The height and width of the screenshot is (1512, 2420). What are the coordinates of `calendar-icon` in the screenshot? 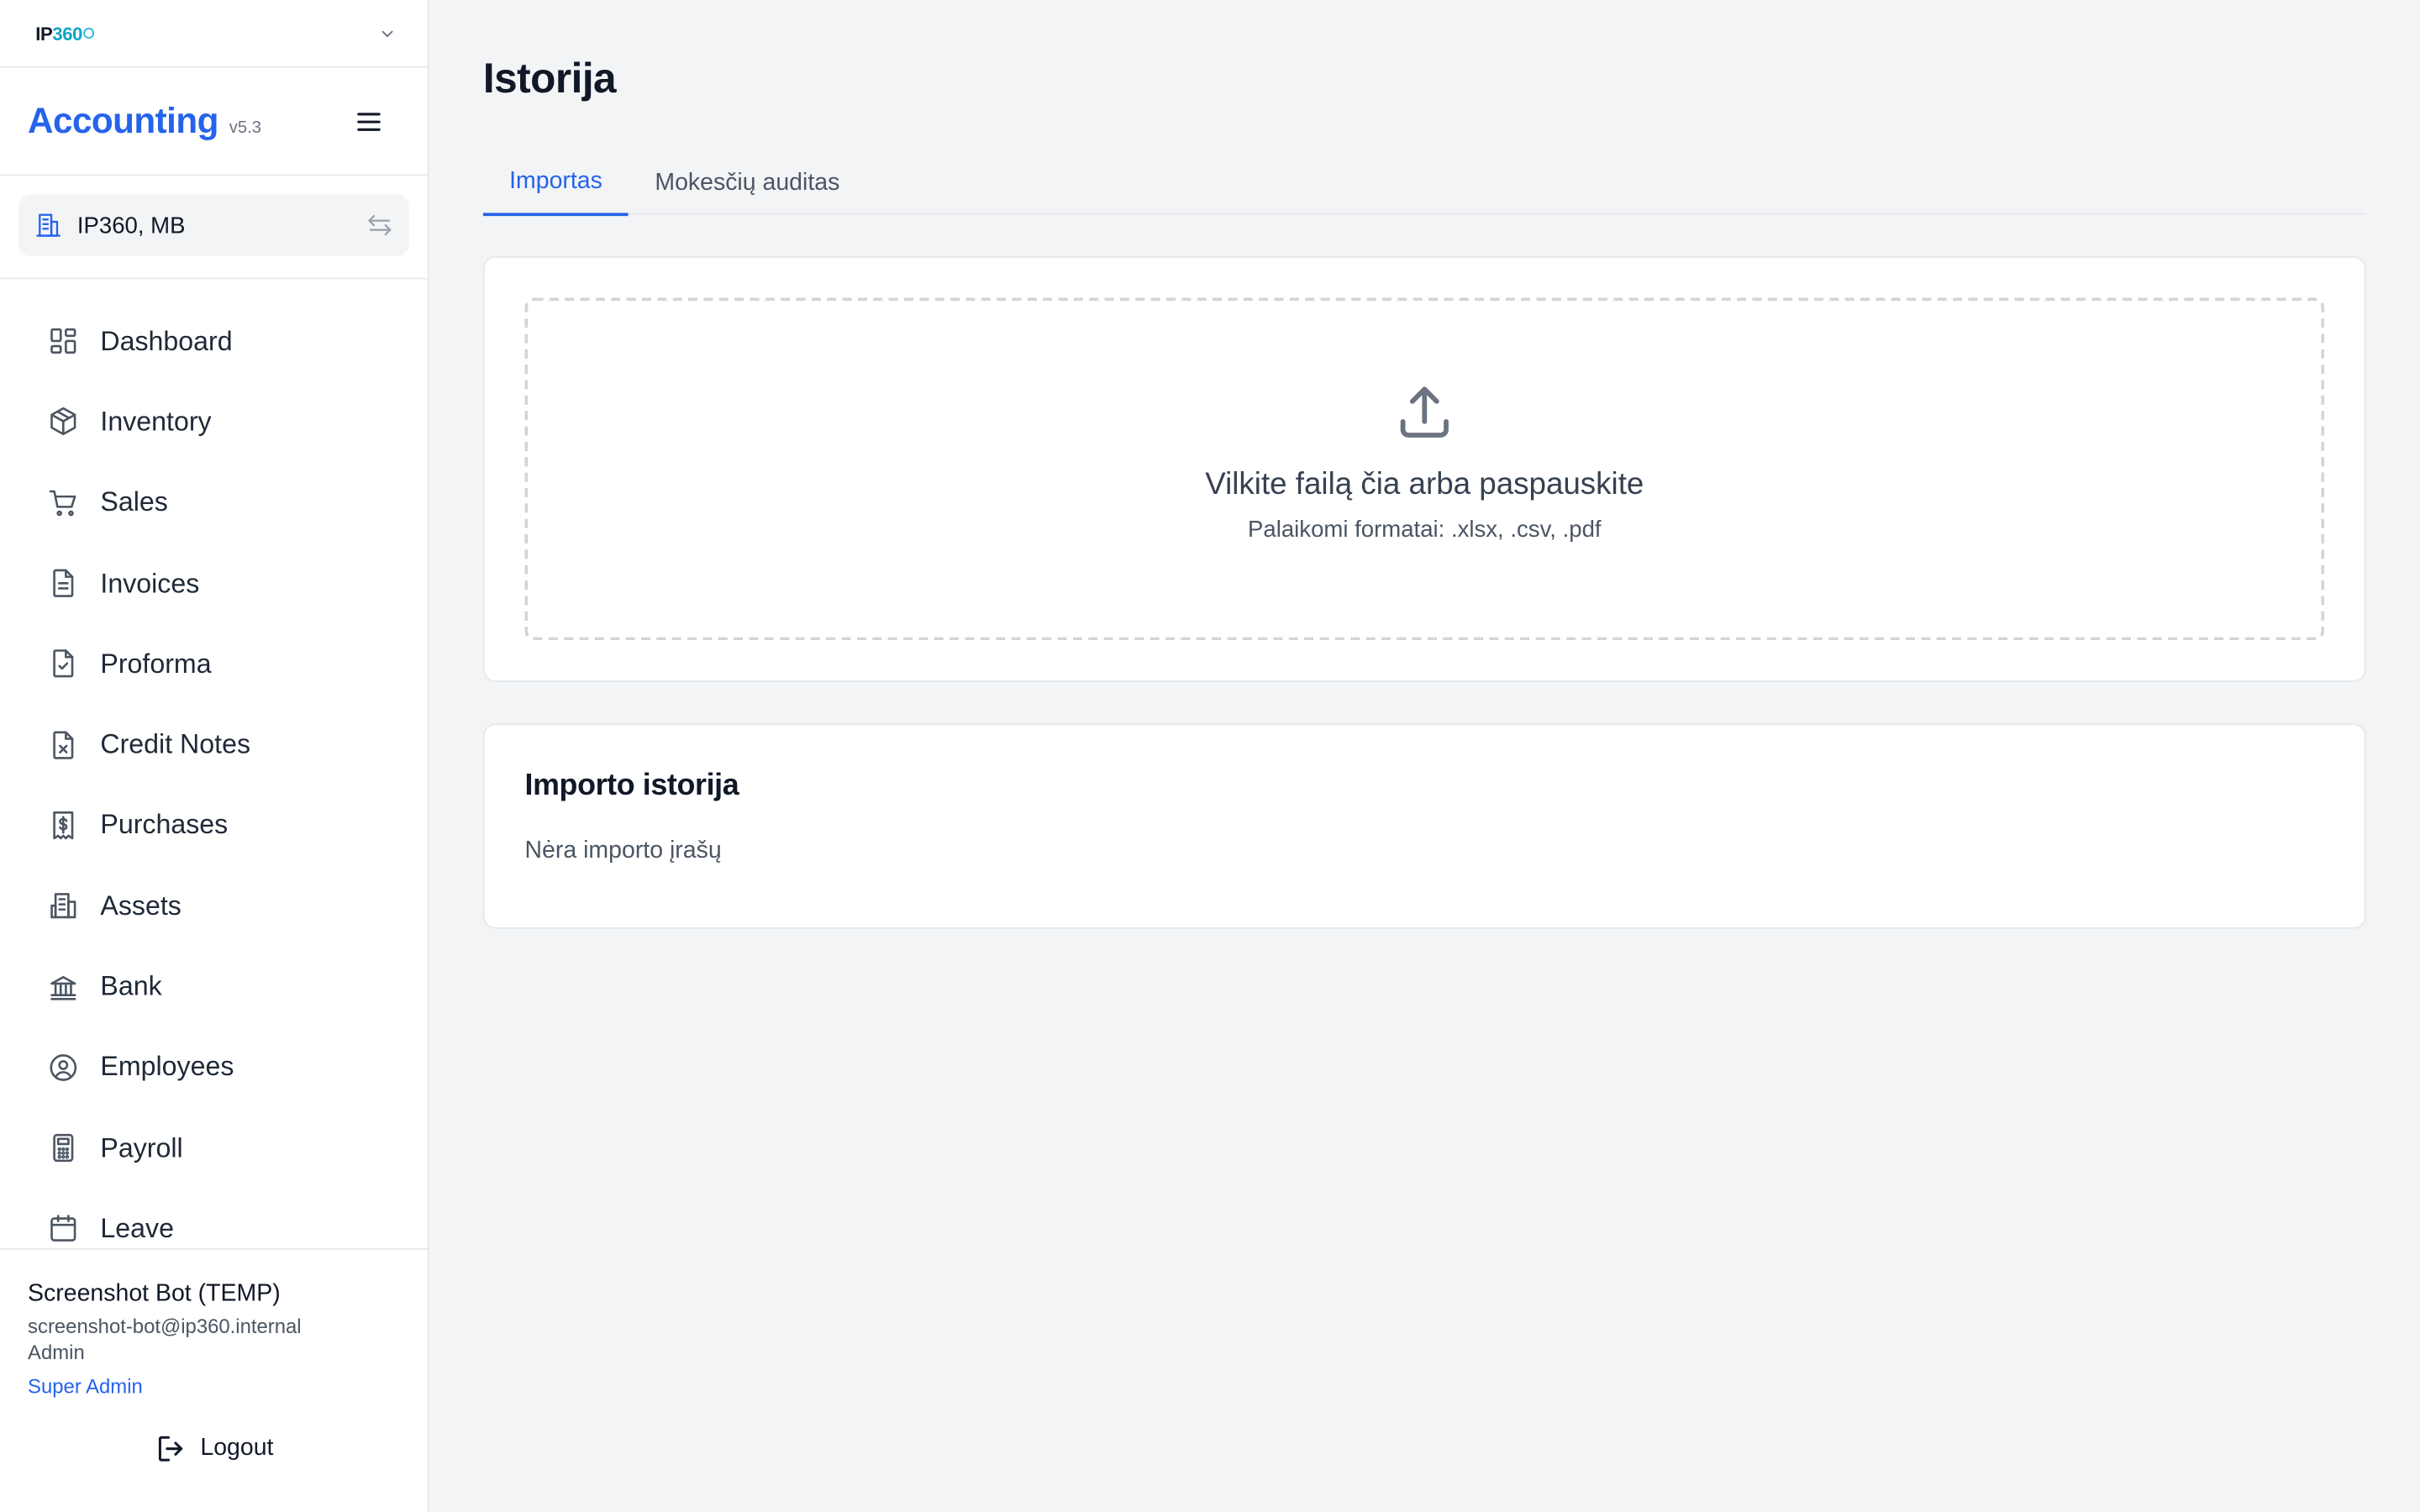 It's located at (63, 1228).